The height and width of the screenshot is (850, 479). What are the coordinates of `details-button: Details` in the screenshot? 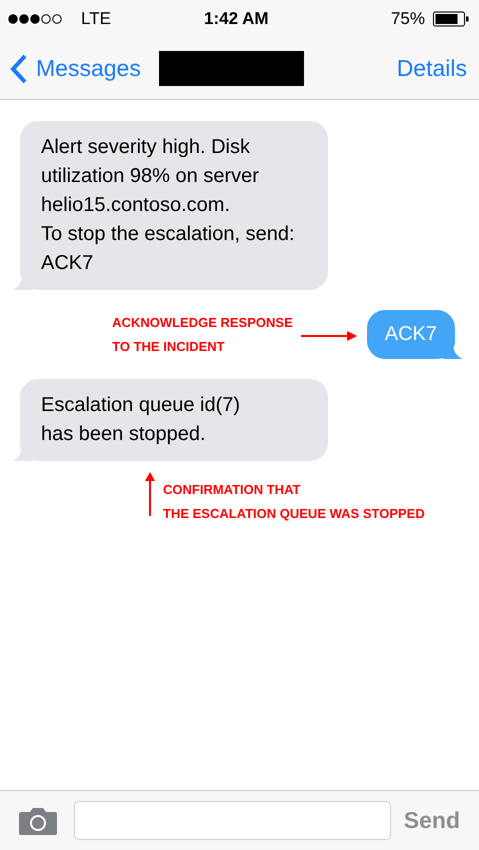 It's located at (431, 68).